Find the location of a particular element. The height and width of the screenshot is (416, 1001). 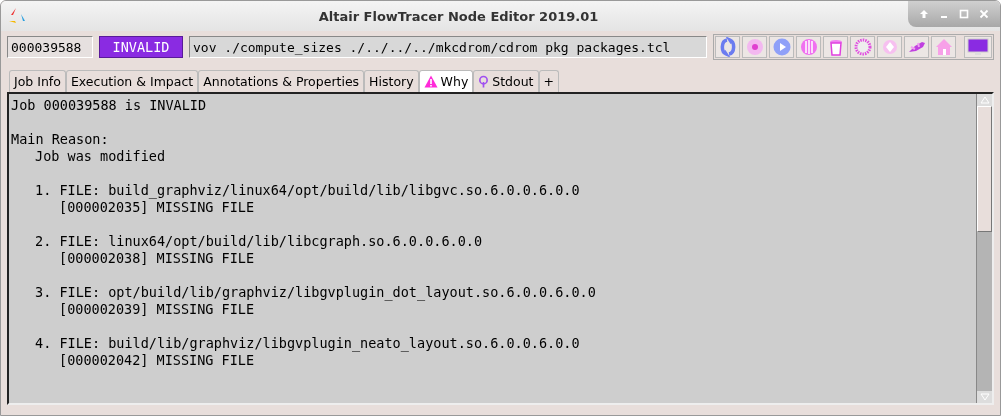

tab: Job Info is located at coordinates (37, 81).